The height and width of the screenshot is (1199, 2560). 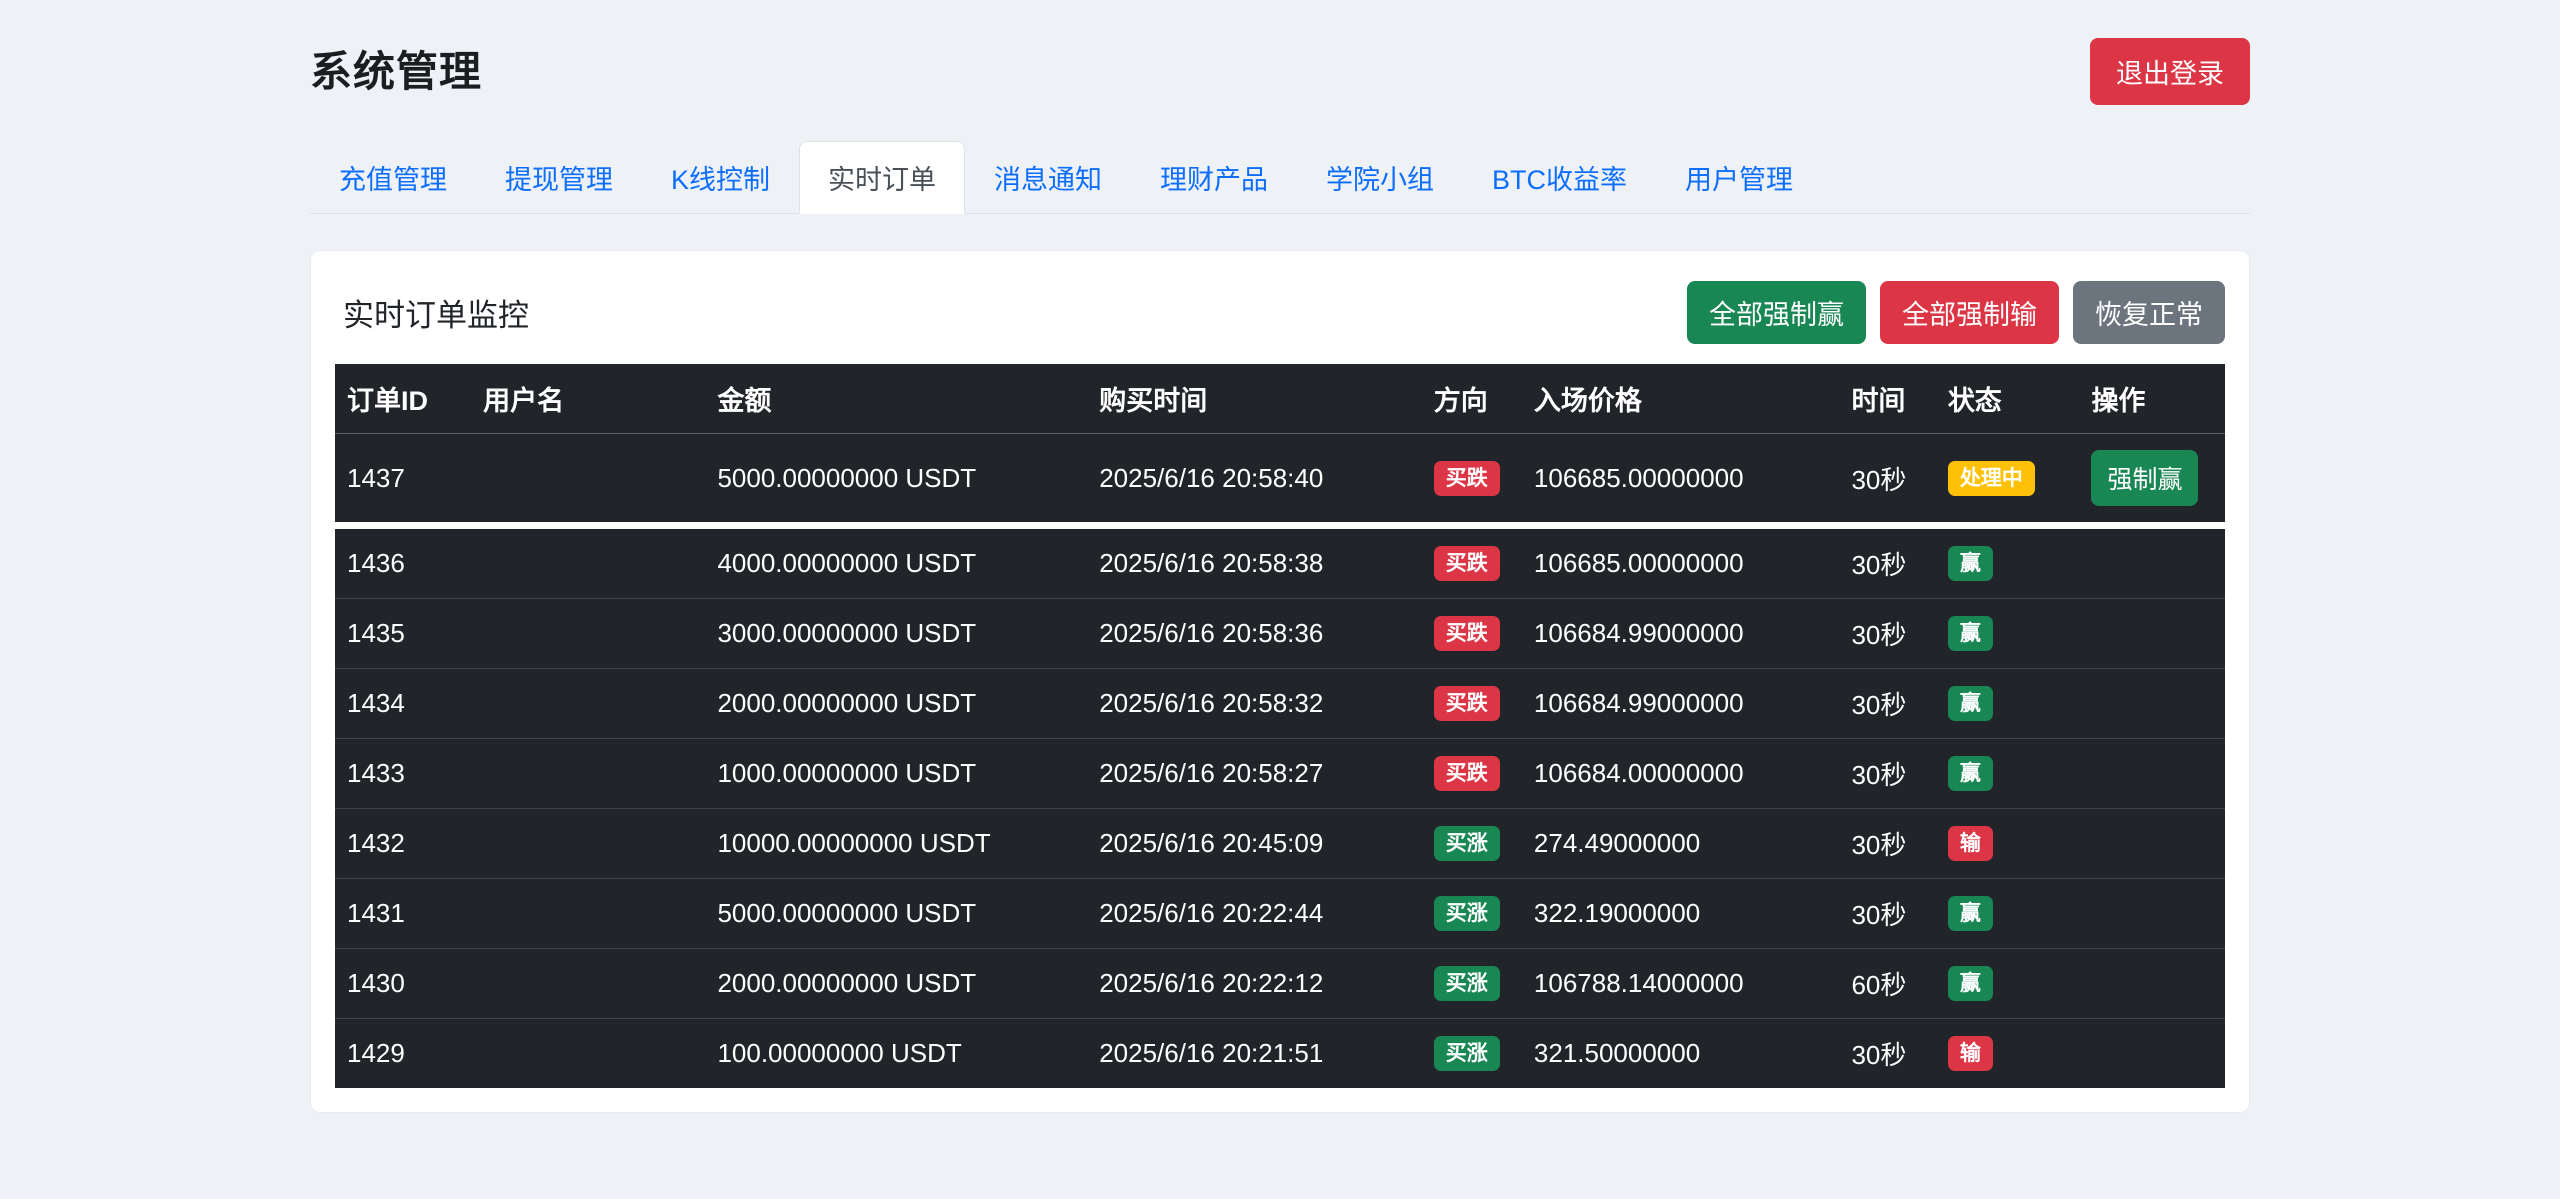 What do you see at coordinates (1680, 843) in the screenshot?
I see `entry-price-cell: 274.49000000` at bounding box center [1680, 843].